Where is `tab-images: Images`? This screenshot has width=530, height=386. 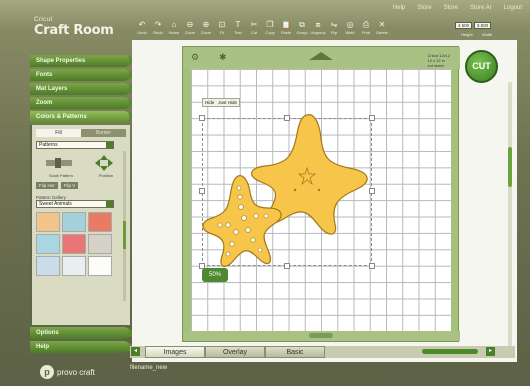
tab-images: Images is located at coordinates (175, 352).